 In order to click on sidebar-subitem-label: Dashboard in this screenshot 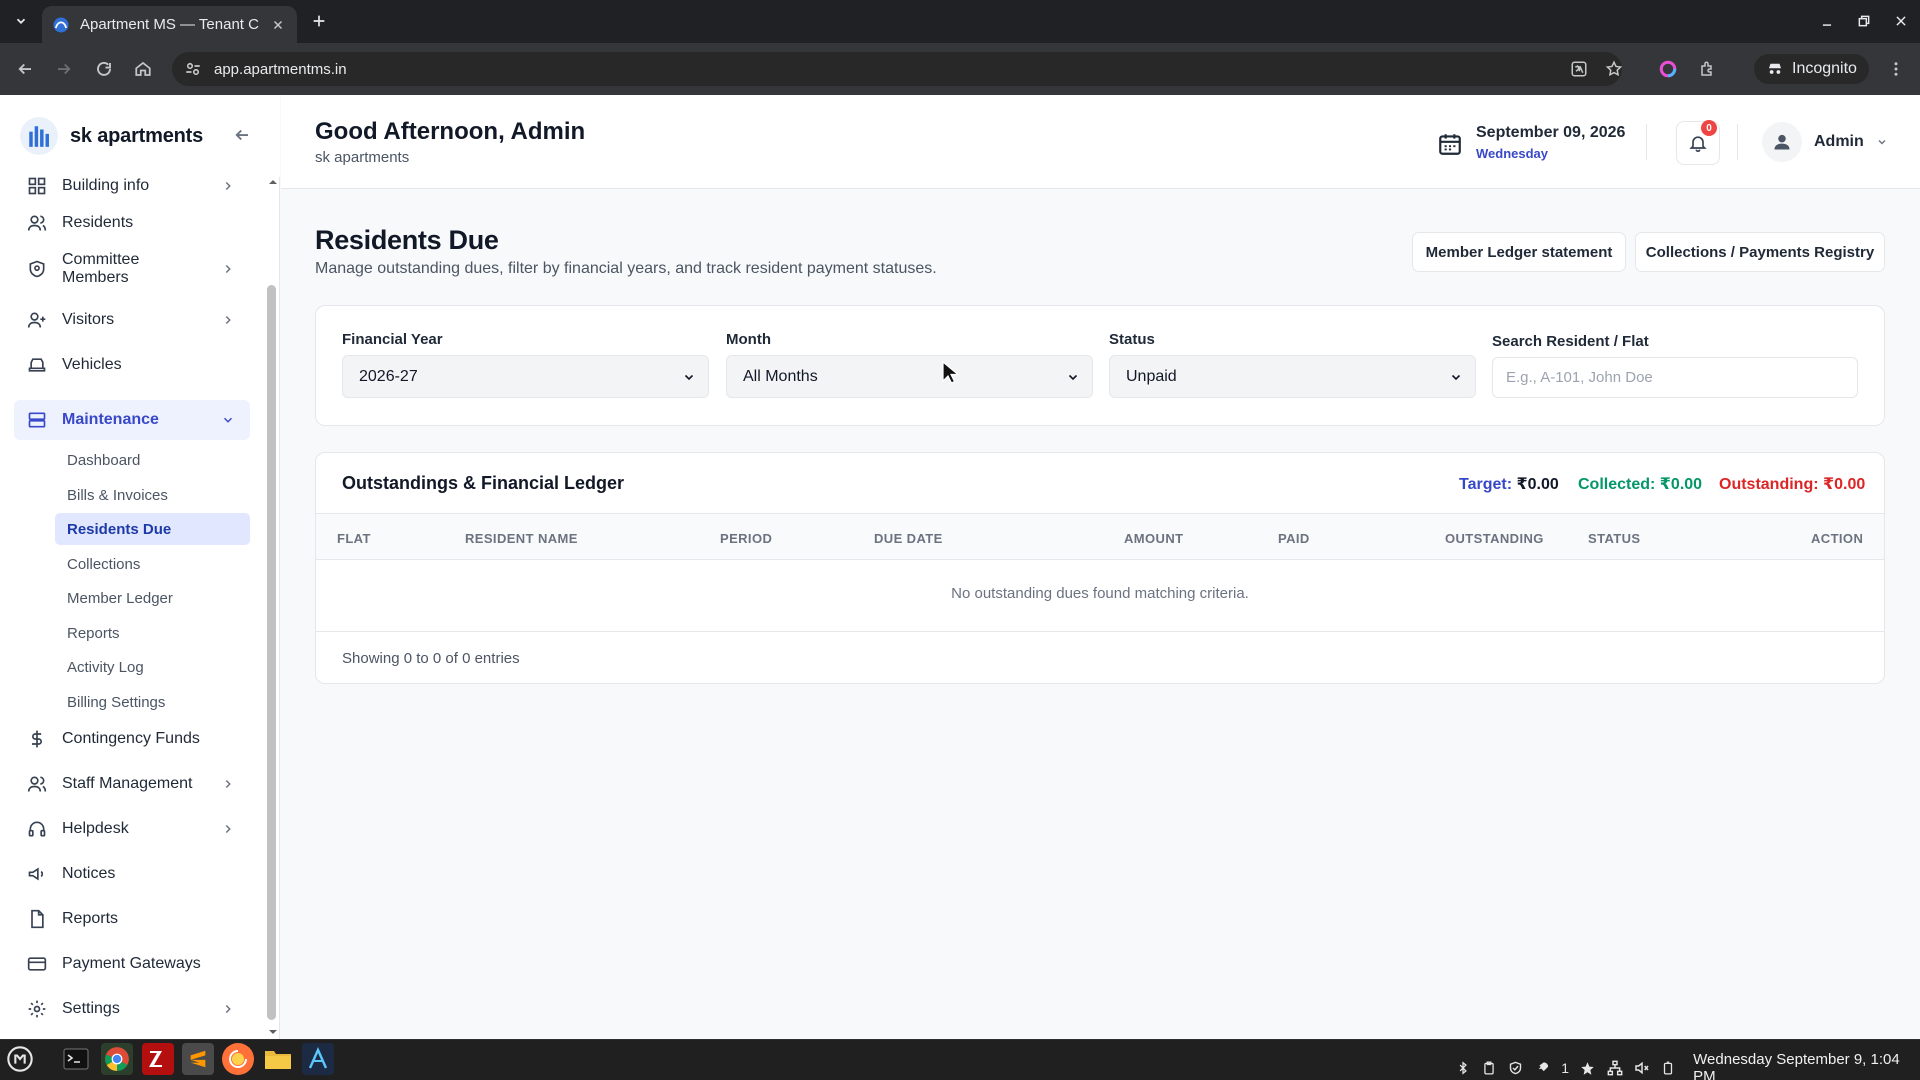, I will do `click(104, 460)`.